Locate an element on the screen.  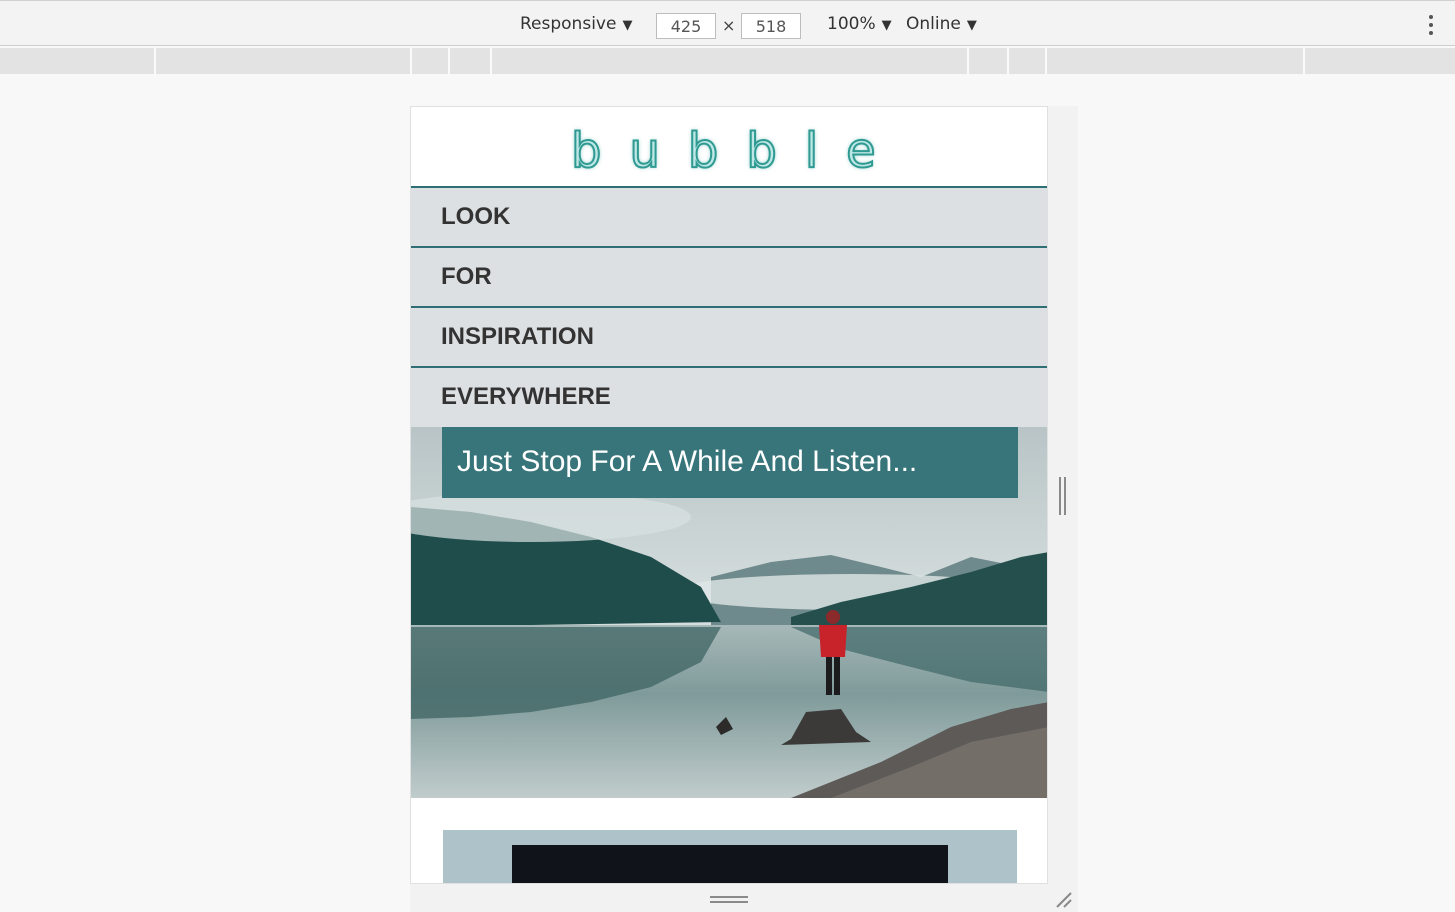
night-sky-image is located at coordinates (730, 864).